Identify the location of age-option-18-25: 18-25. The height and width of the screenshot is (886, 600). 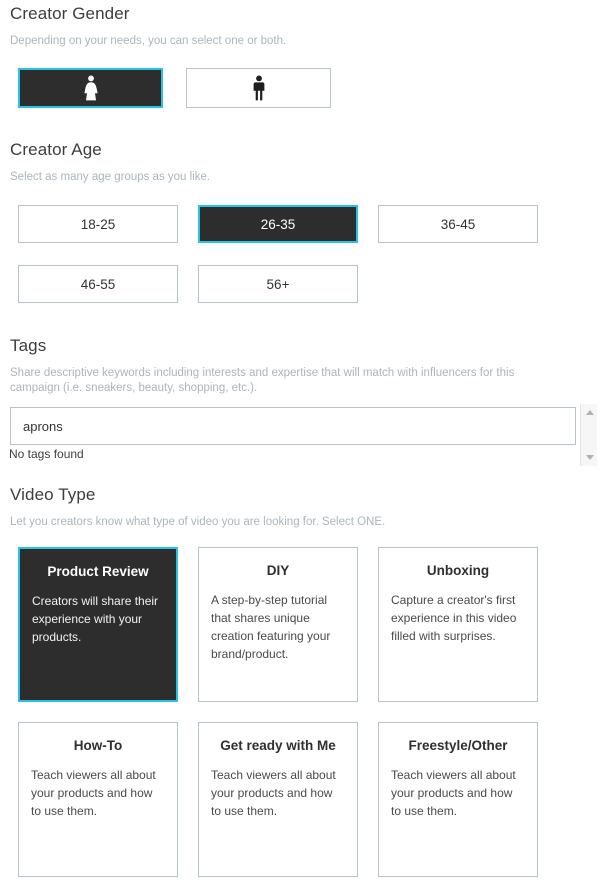
(98, 224).